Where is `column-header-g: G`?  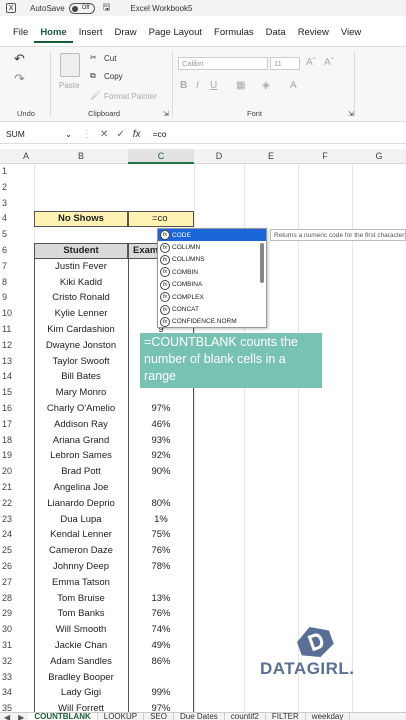
column-header-g: G is located at coordinates (379, 156).